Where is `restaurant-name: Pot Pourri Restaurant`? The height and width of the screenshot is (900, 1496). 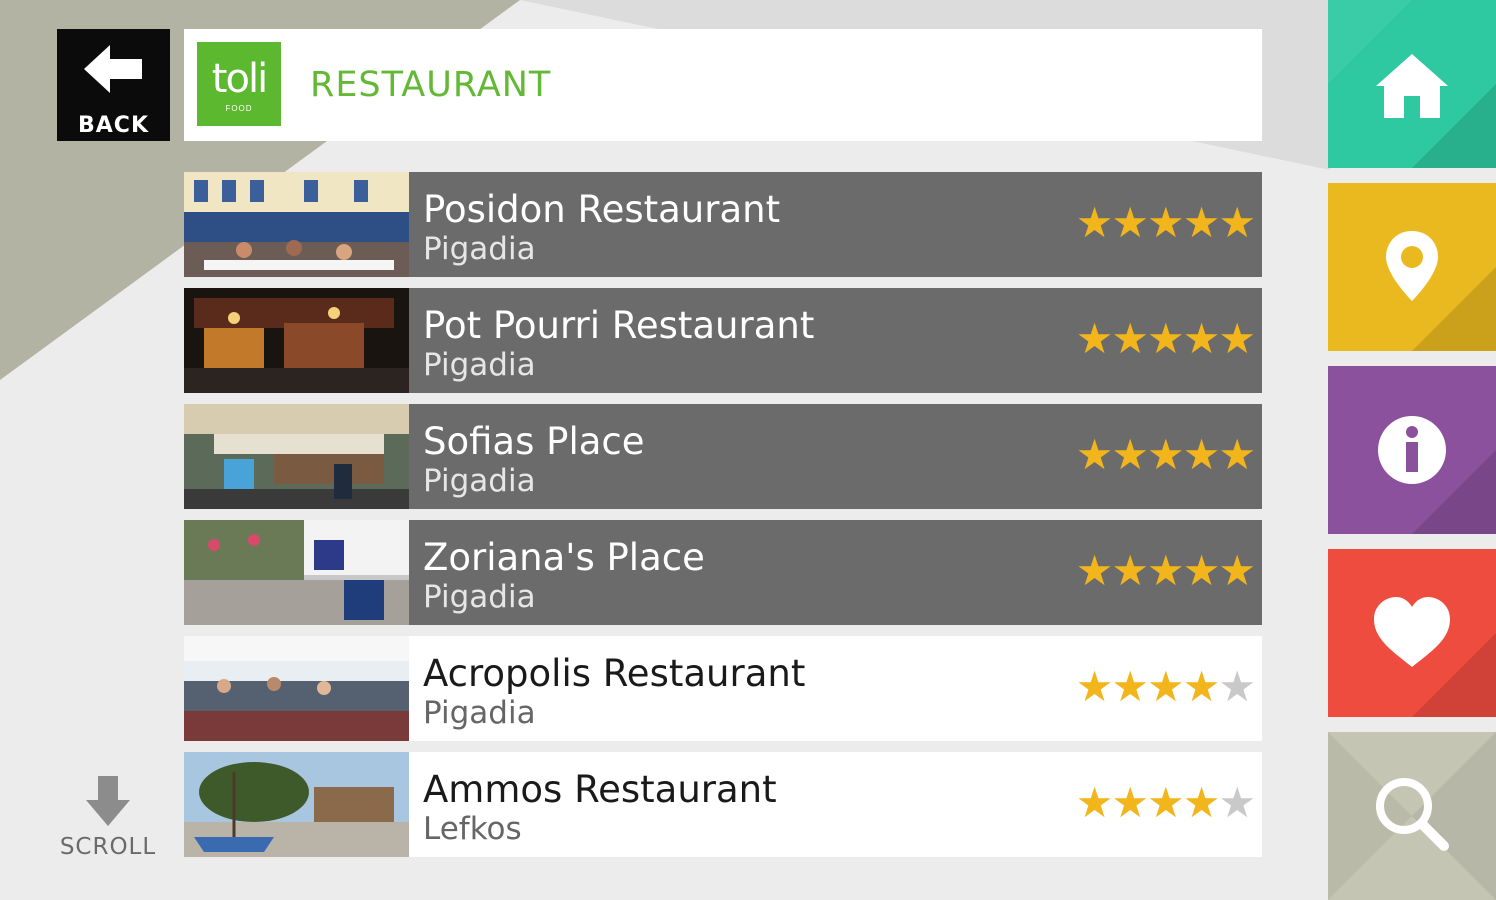
restaurant-name: Pot Pourri Restaurant is located at coordinates (619, 325).